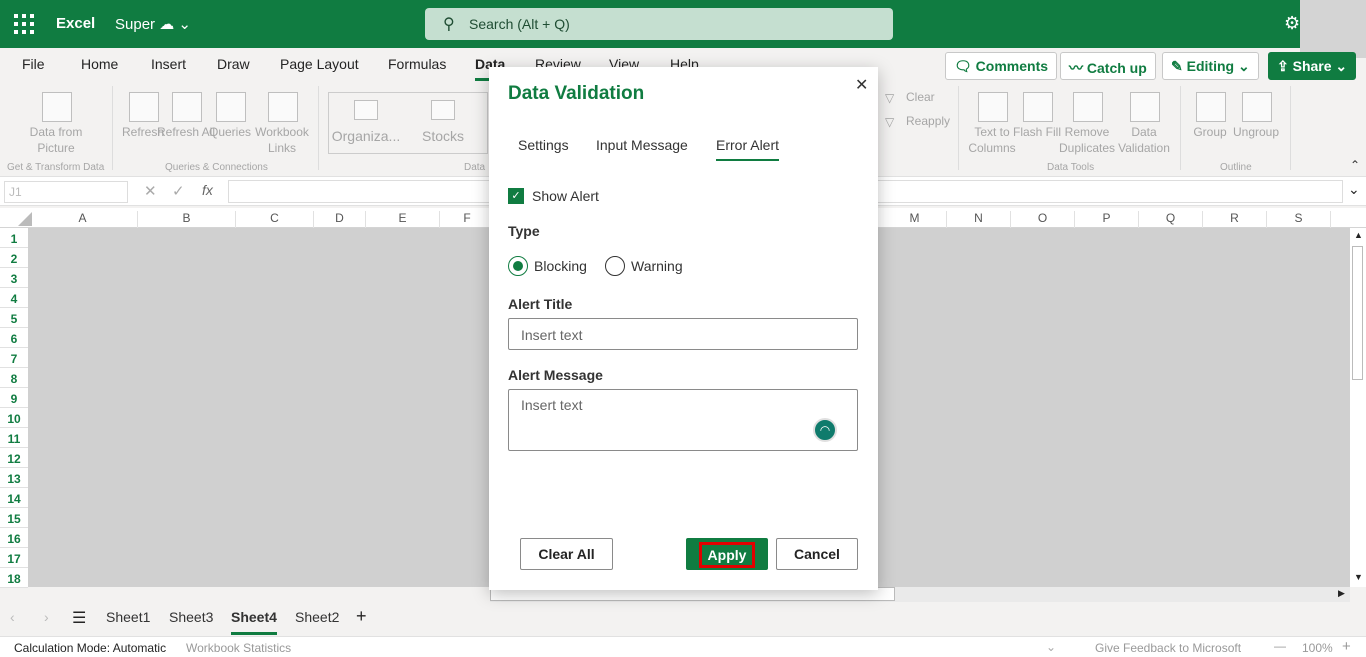  Describe the element at coordinates (1354, 189) in the screenshot. I see `expand-formula-icon: ⌄` at that location.